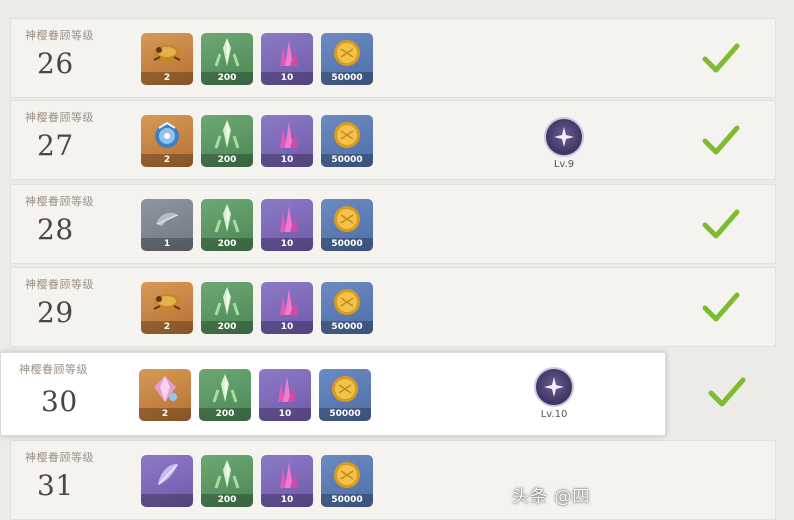  I want to click on reward-row-level-31: 神樱眷顾等级 31 200 10 50000, so click(393, 480).